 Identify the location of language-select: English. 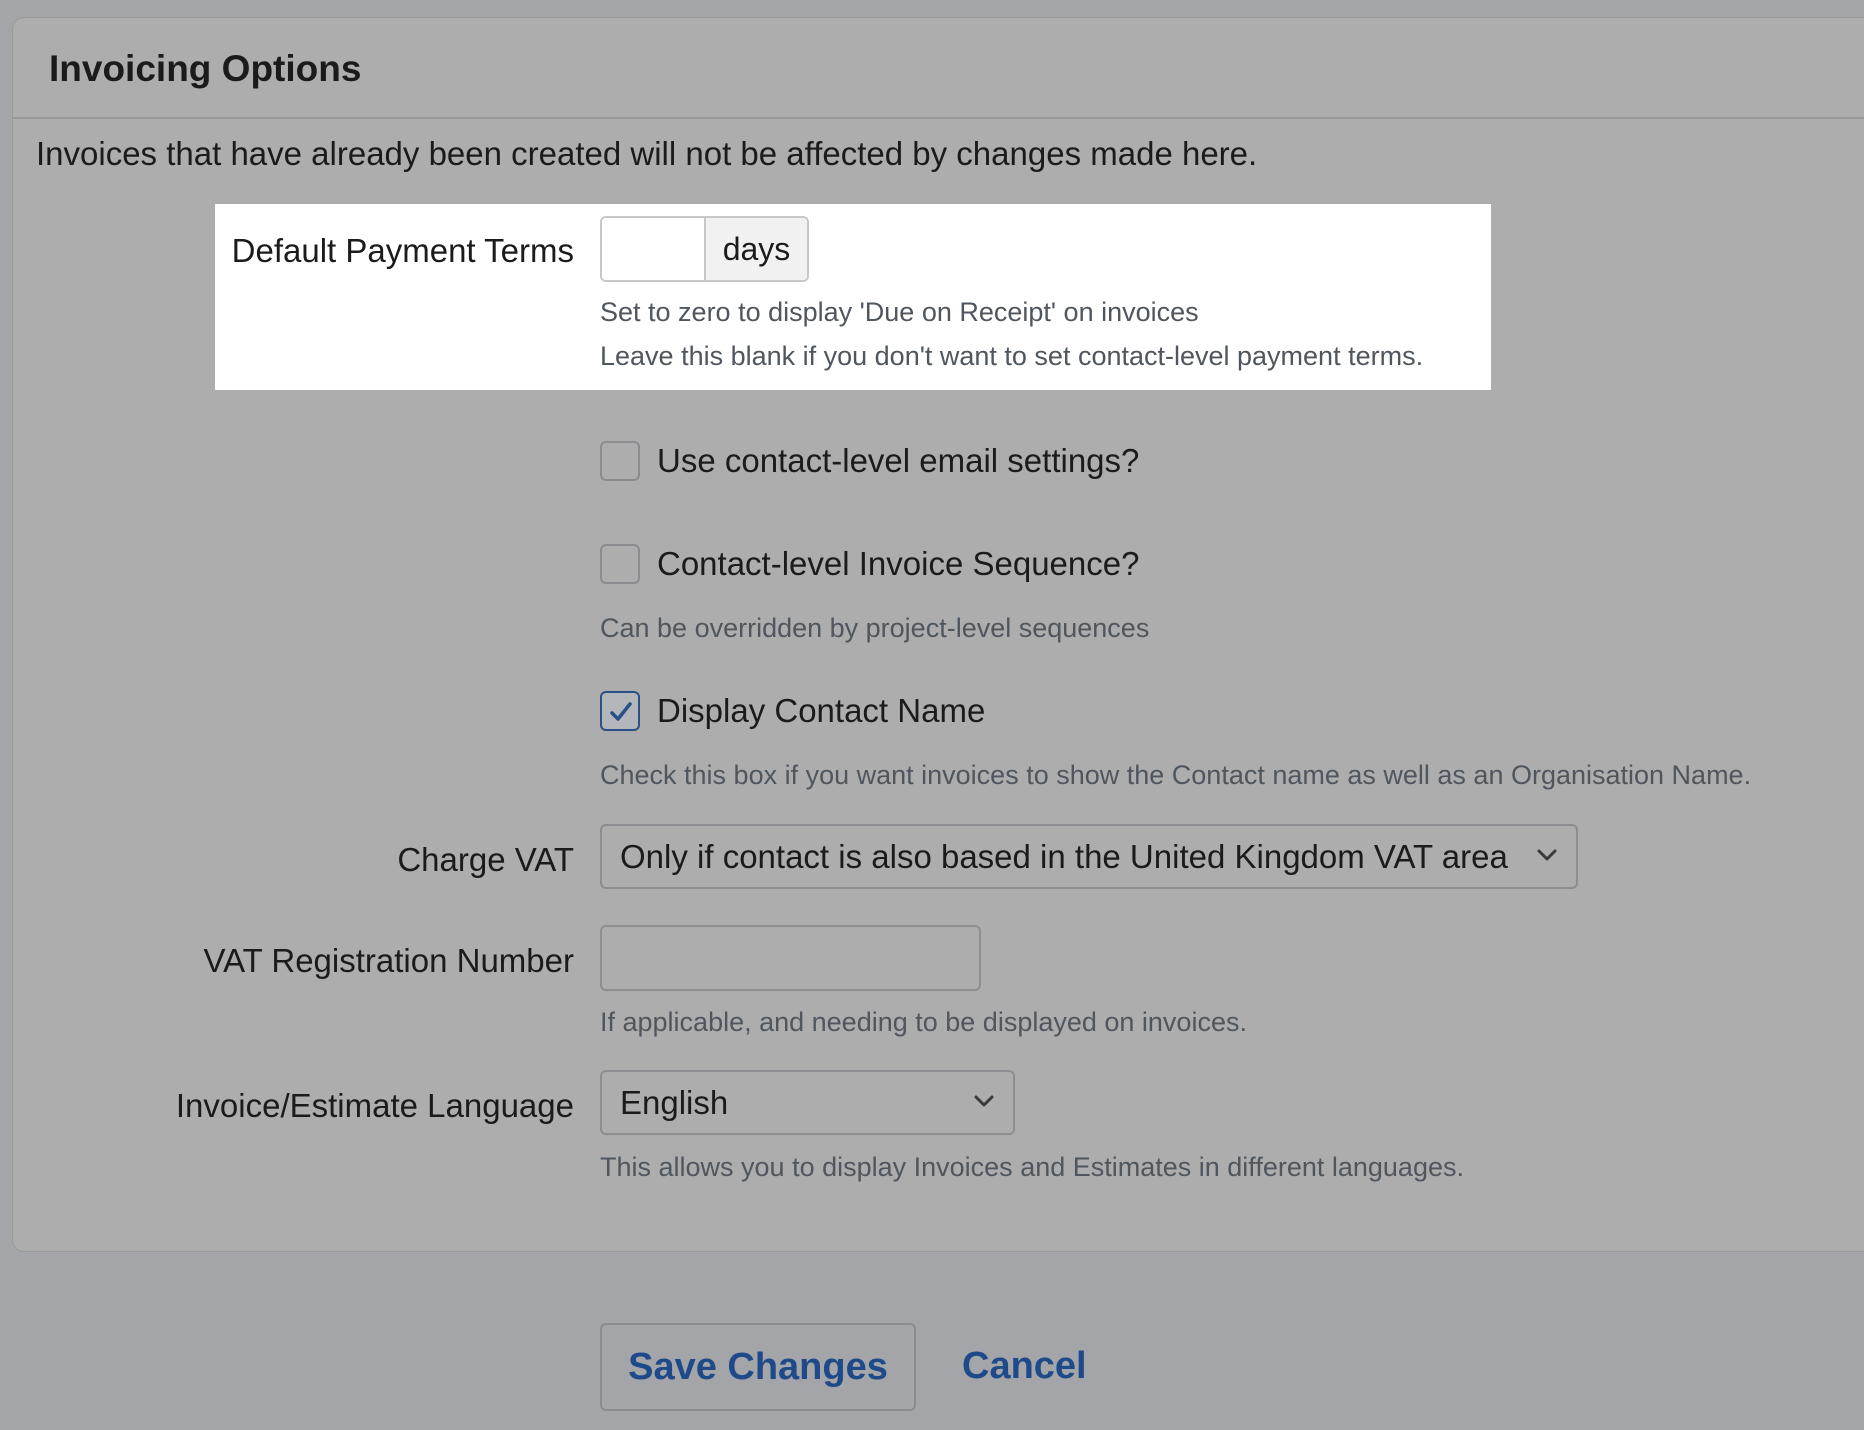
(807, 1102).